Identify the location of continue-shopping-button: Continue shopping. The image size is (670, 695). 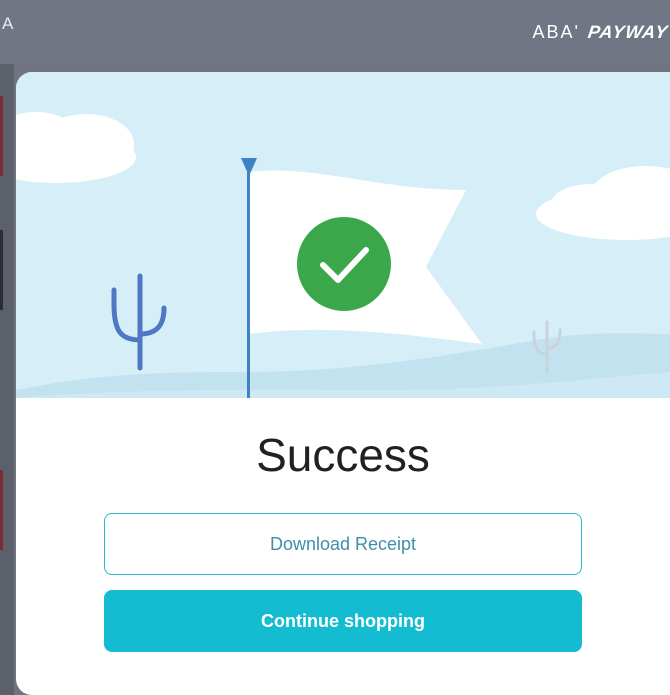
(343, 621).